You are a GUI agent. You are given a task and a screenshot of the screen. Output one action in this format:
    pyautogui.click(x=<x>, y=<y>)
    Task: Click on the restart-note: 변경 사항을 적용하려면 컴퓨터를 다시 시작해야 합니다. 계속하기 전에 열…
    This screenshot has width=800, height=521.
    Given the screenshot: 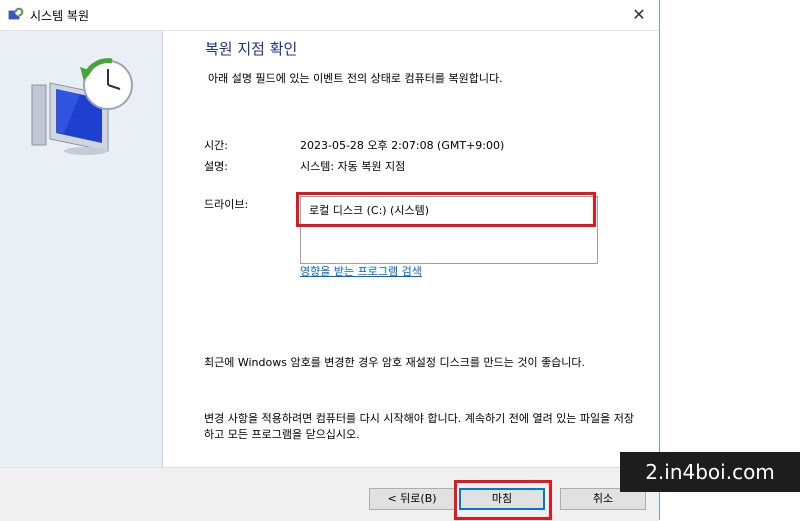 What is the action you would take?
    pyautogui.click(x=419, y=426)
    